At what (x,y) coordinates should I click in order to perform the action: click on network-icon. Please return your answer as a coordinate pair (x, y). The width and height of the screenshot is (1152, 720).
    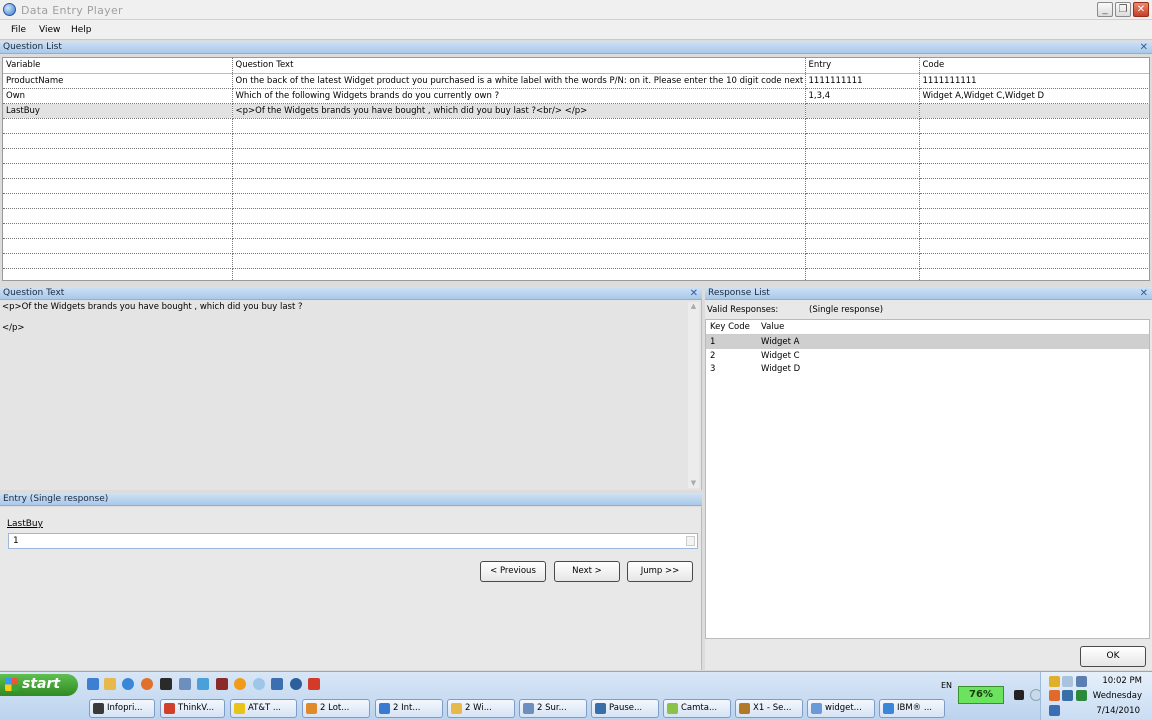
    Looking at the image, I should click on (1081, 681).